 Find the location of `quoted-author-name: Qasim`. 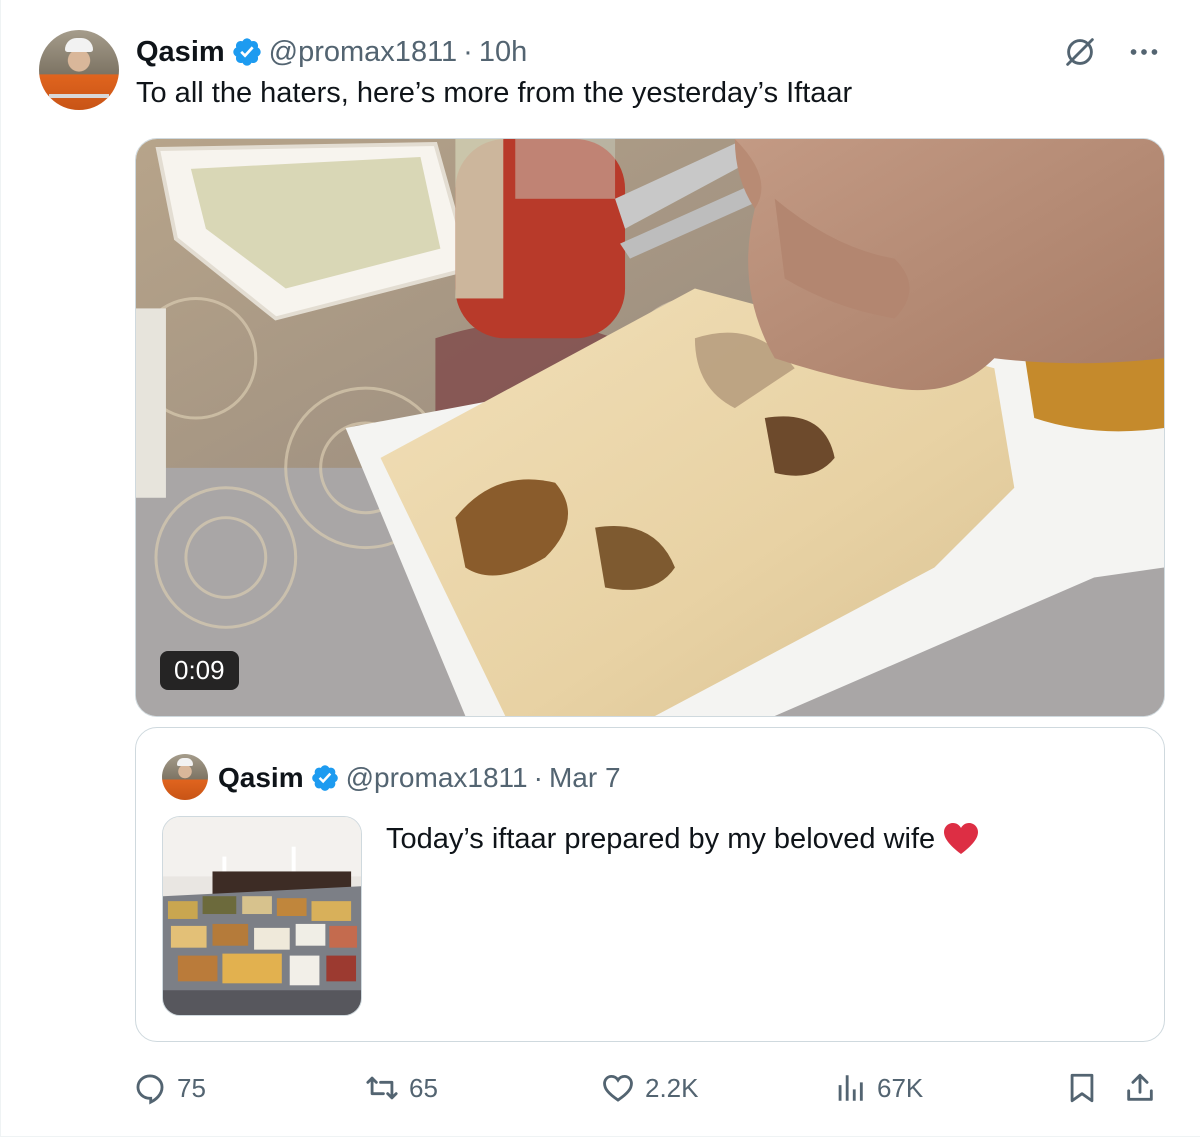

quoted-author-name: Qasim is located at coordinates (261, 778).